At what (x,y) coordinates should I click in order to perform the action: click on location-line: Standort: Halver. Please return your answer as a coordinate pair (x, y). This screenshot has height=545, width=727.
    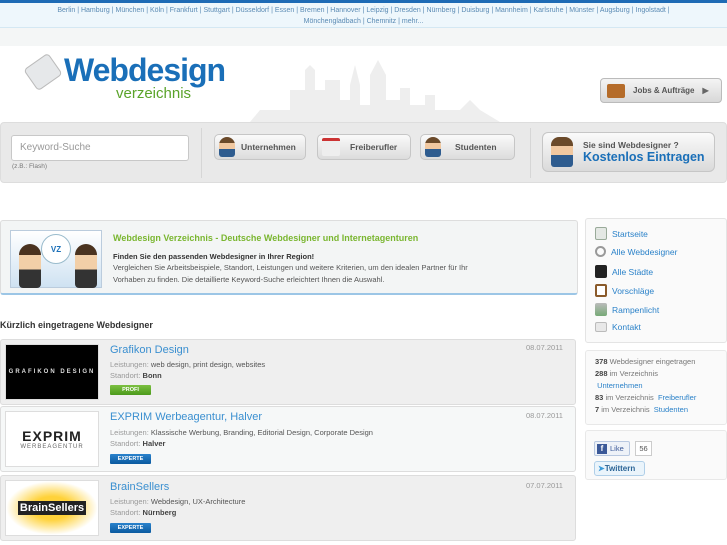
    Looking at the image, I should click on (137, 443).